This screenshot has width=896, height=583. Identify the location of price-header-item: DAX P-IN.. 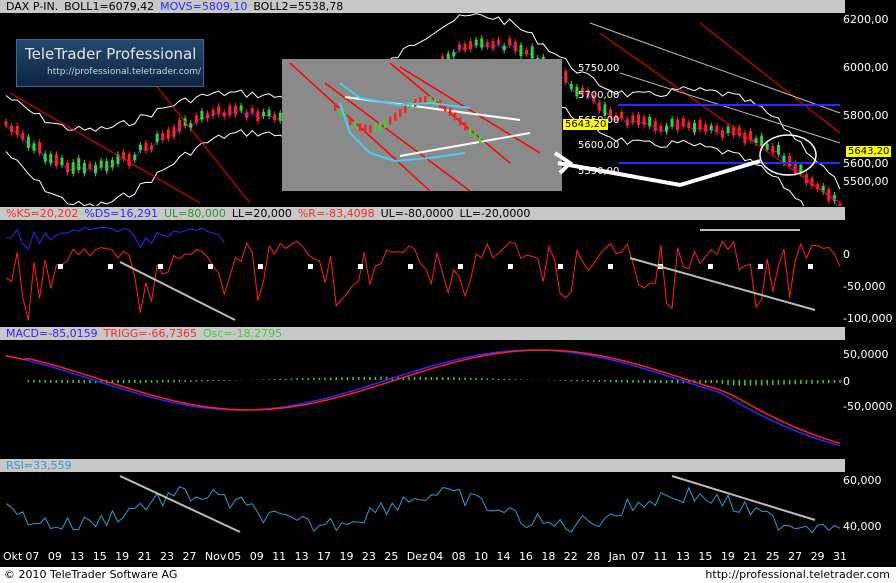
(32, 6).